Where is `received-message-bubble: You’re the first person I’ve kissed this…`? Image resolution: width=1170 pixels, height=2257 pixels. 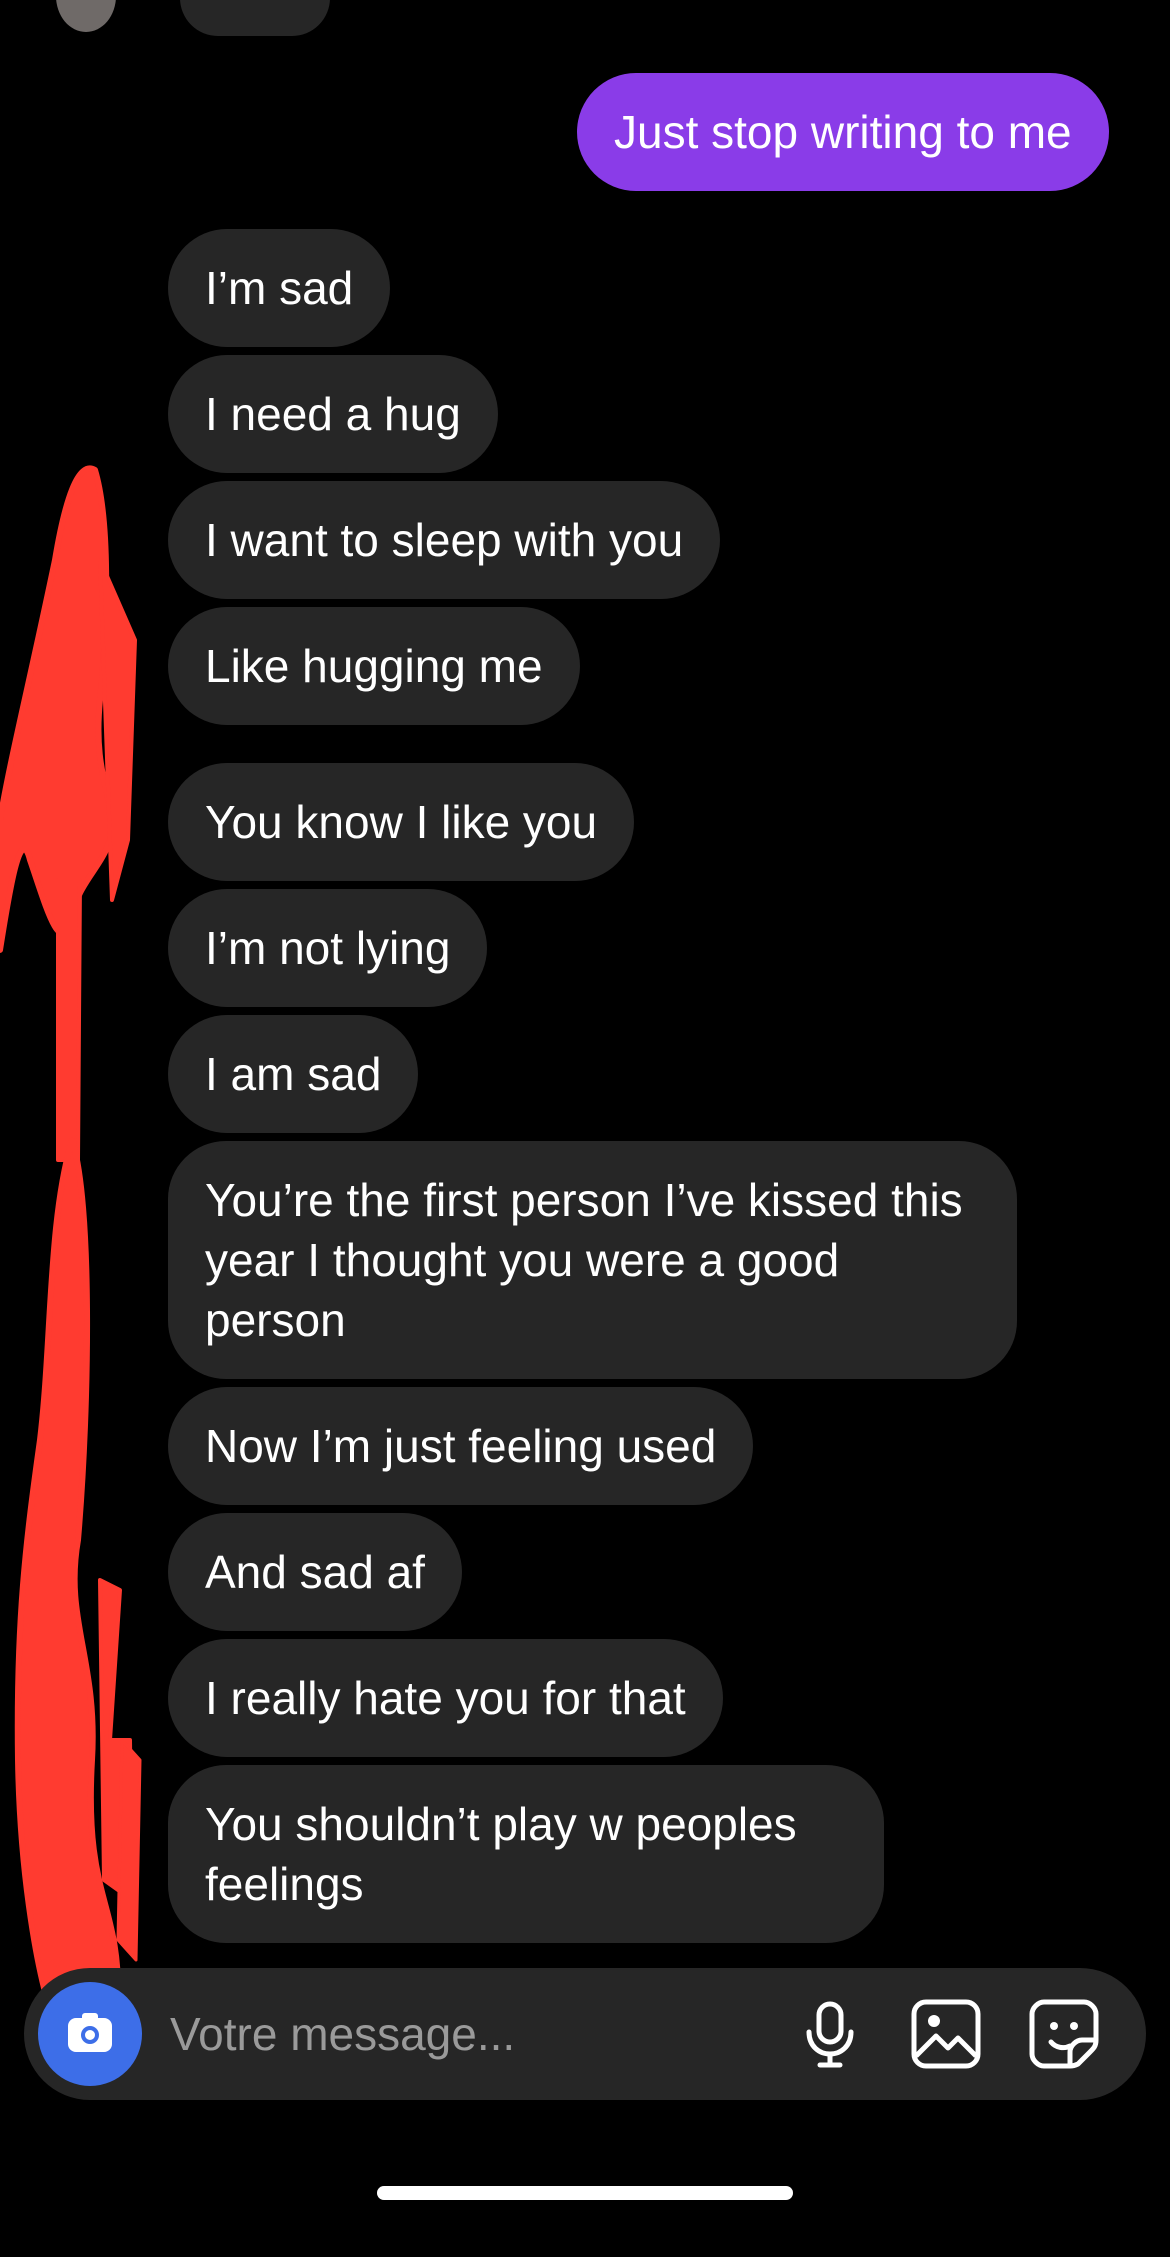
received-message-bubble: You’re the first person I’ve kissed this… is located at coordinates (592, 1260).